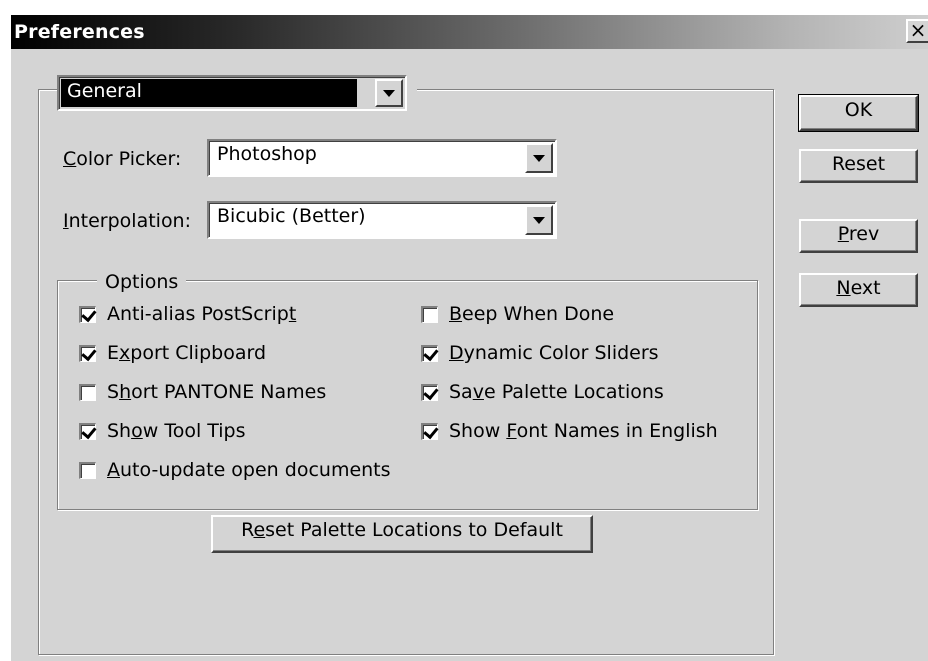 The height and width of the screenshot is (661, 928). What do you see at coordinates (291, 216) in the screenshot?
I see `interpolation-value: Bicubic (Better)` at bounding box center [291, 216].